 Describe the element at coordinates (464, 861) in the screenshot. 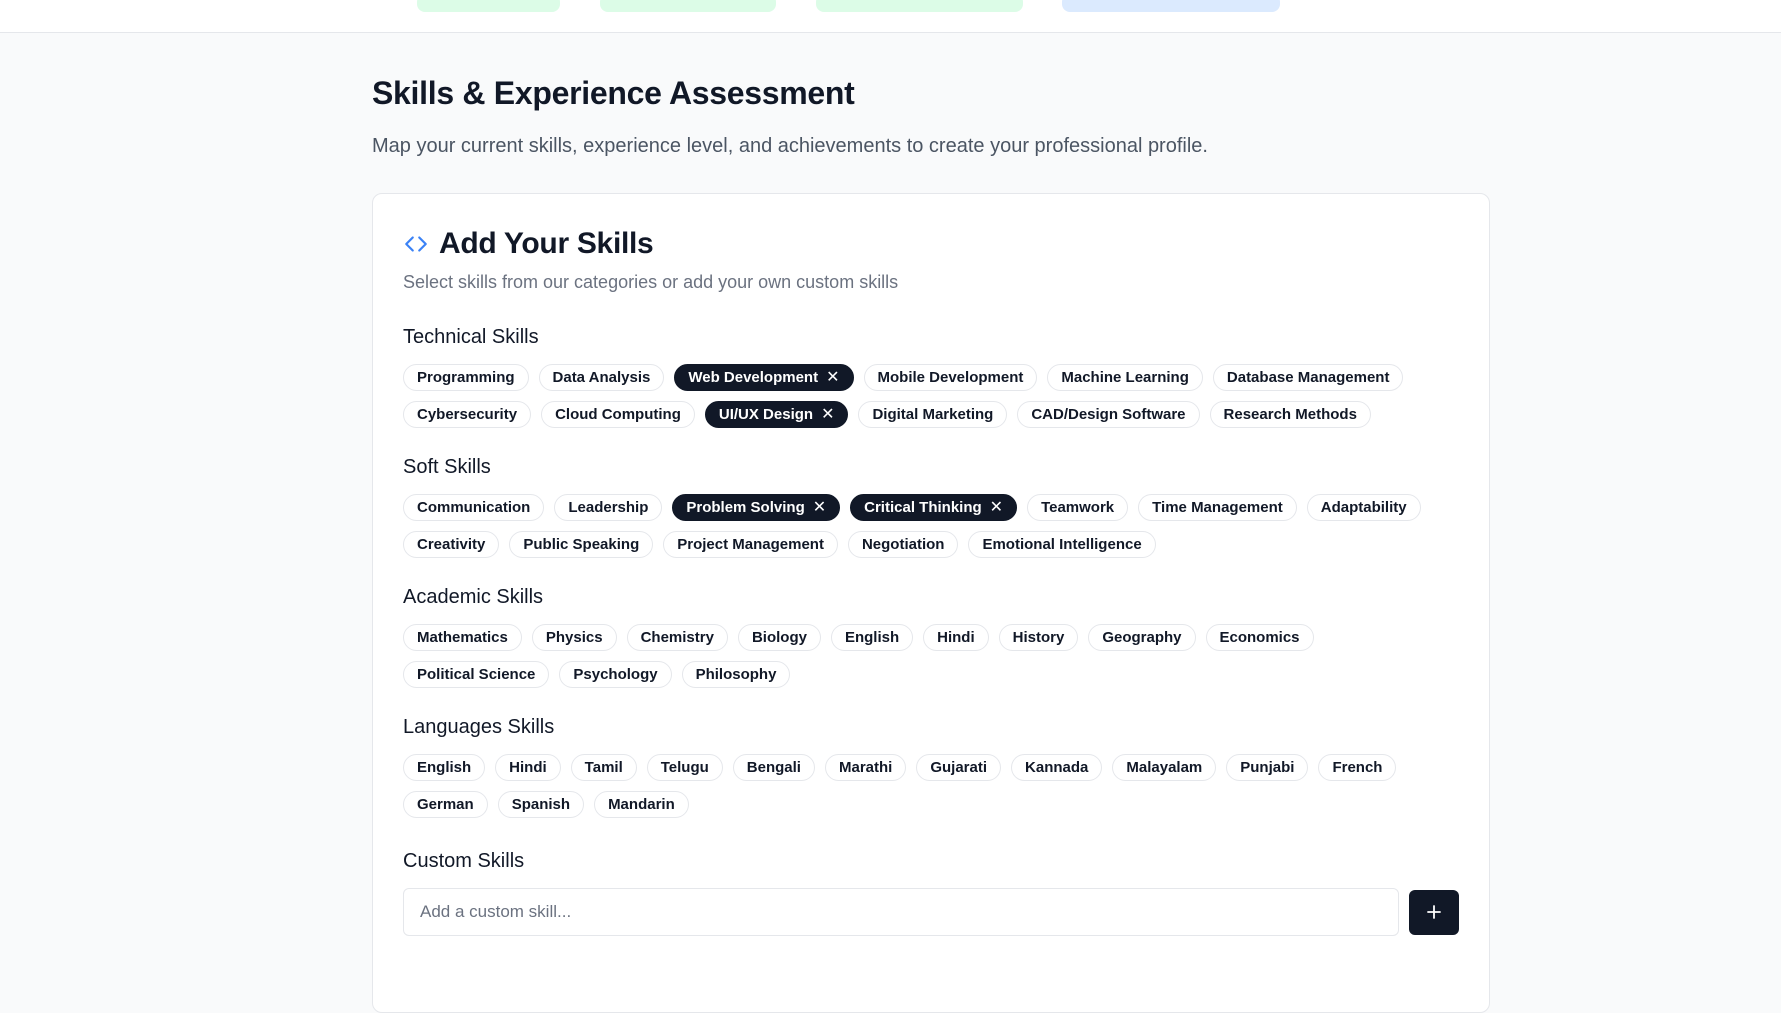

I see `custom-skills-title: Custom Skills` at that location.